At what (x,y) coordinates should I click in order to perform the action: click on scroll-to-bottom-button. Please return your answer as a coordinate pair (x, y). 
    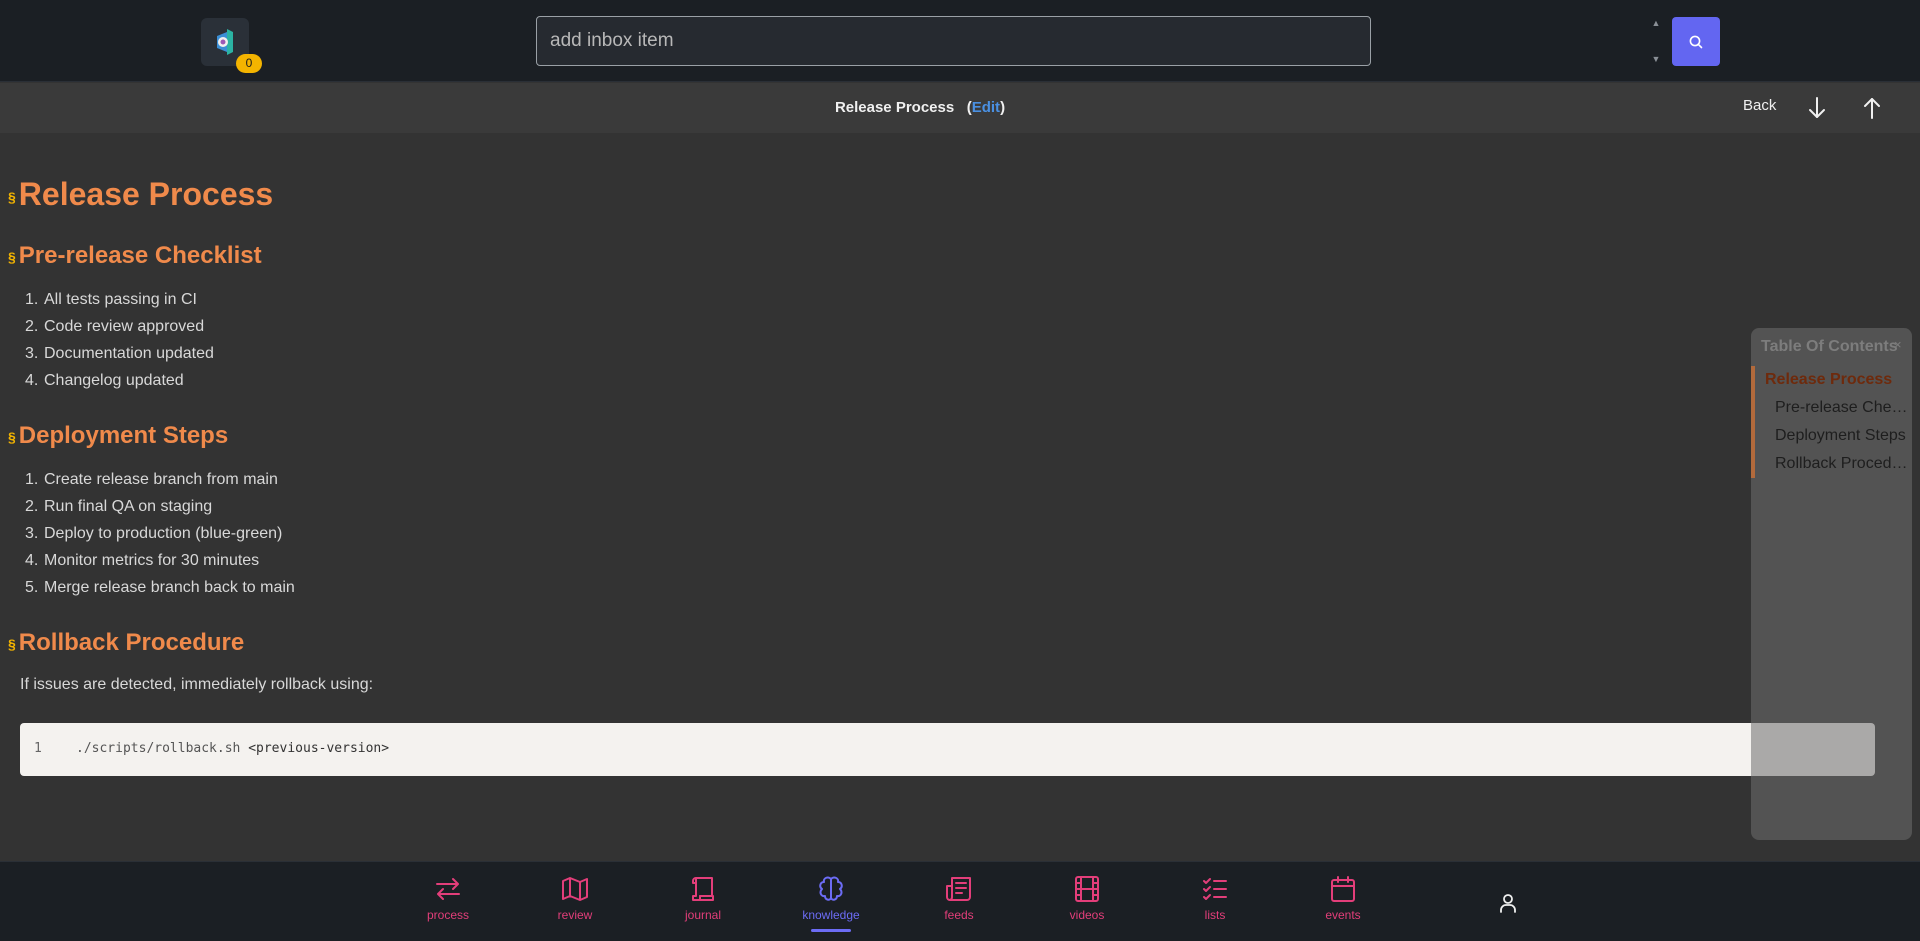
    Looking at the image, I should click on (1817, 110).